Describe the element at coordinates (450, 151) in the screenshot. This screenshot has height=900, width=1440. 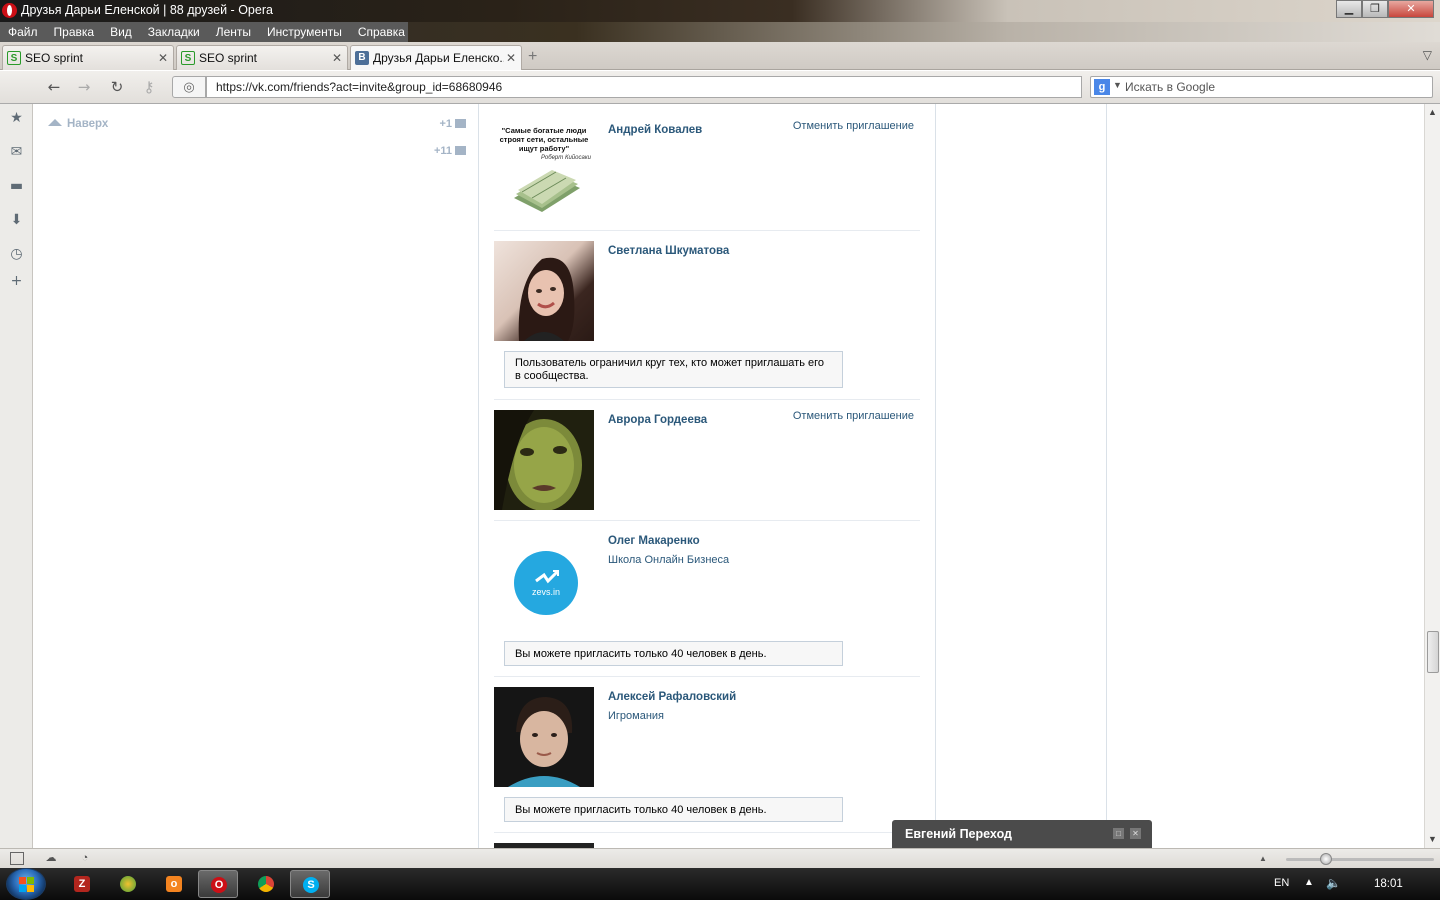
I see `comments-counter: +11` at that location.